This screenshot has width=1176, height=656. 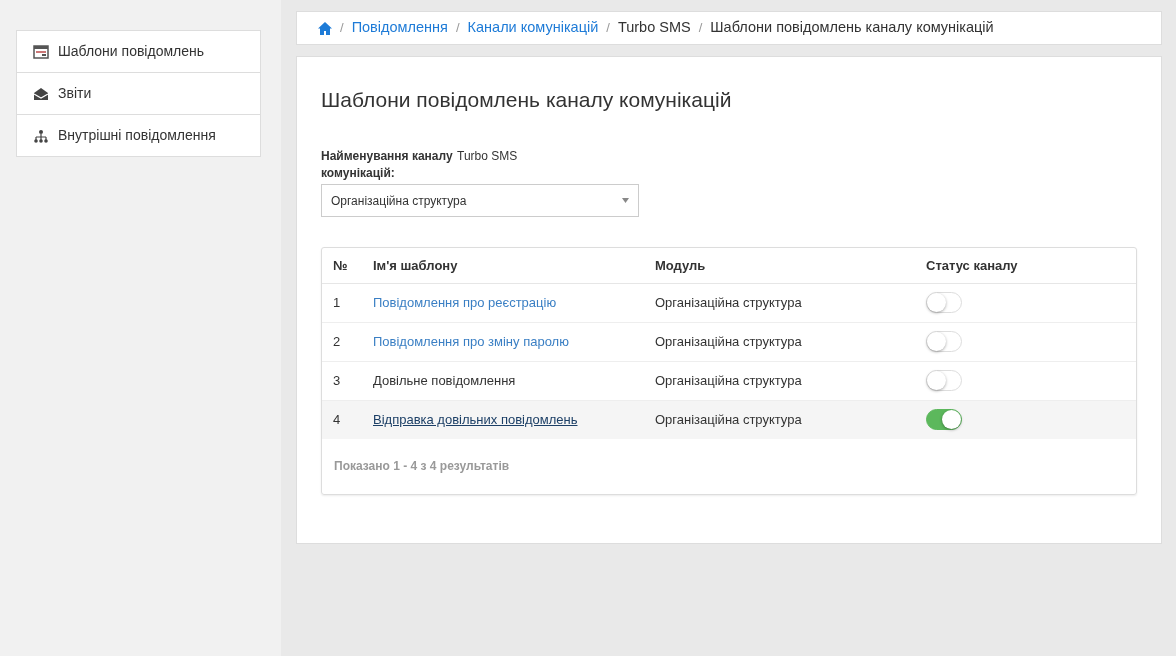 I want to click on breadcrumb-item: Turbo SMS, so click(x=654, y=28).